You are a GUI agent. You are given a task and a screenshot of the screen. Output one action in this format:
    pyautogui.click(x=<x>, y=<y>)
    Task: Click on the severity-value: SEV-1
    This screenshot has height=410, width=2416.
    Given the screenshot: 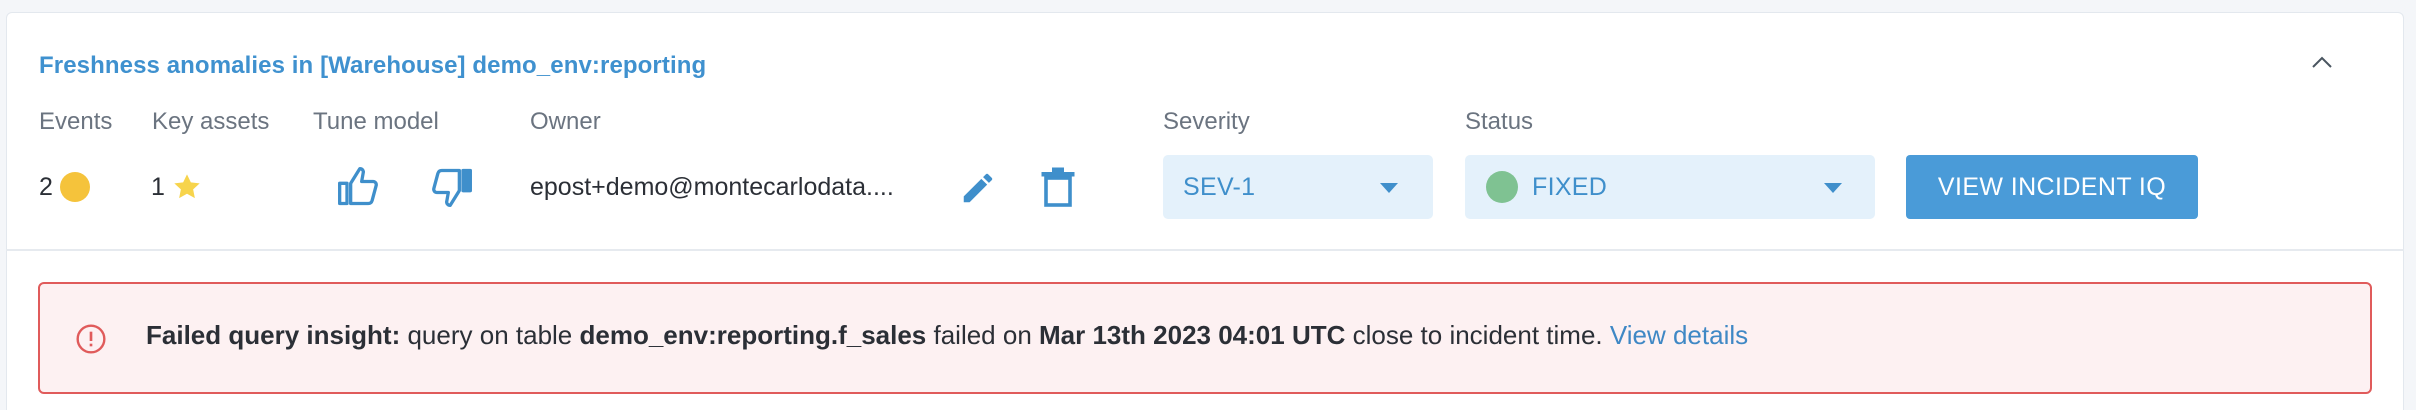 What is the action you would take?
    pyautogui.click(x=1219, y=187)
    